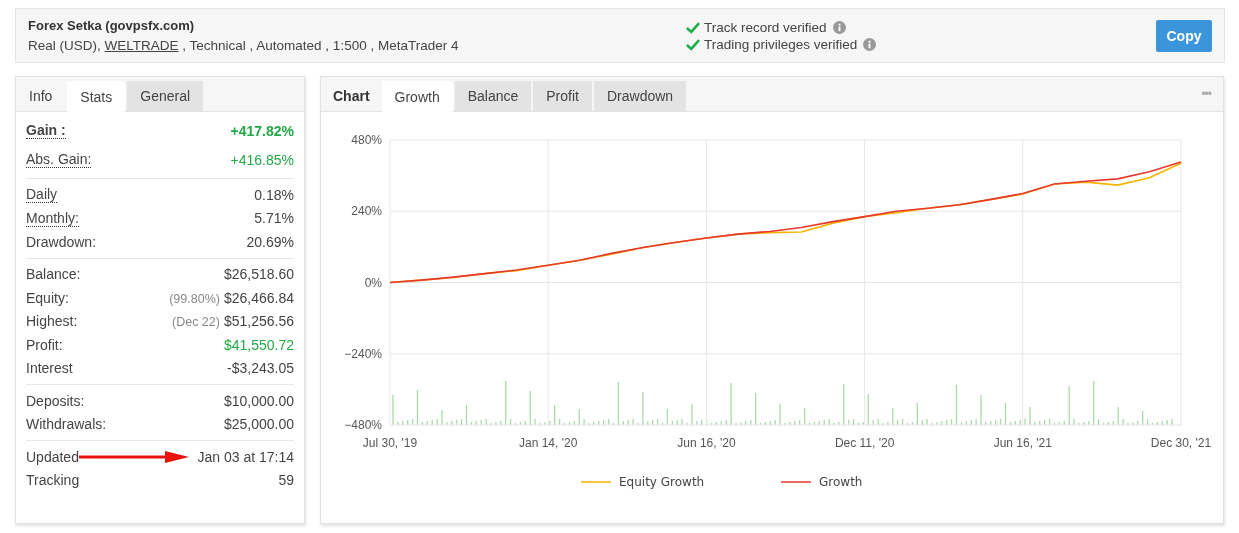  What do you see at coordinates (59, 159) in the screenshot?
I see `stat-label: Abs. Gain:` at bounding box center [59, 159].